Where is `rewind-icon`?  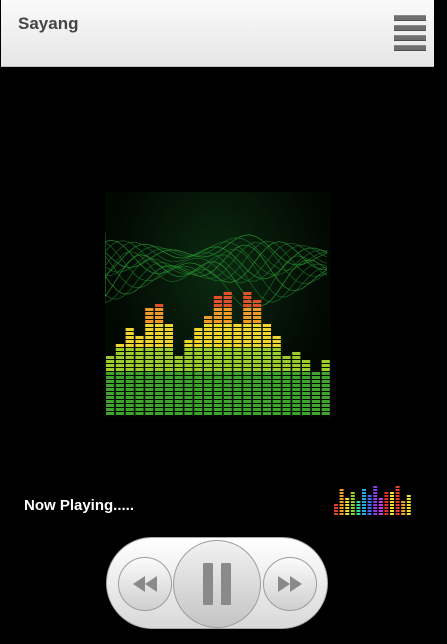
rewind-icon is located at coordinates (145, 584).